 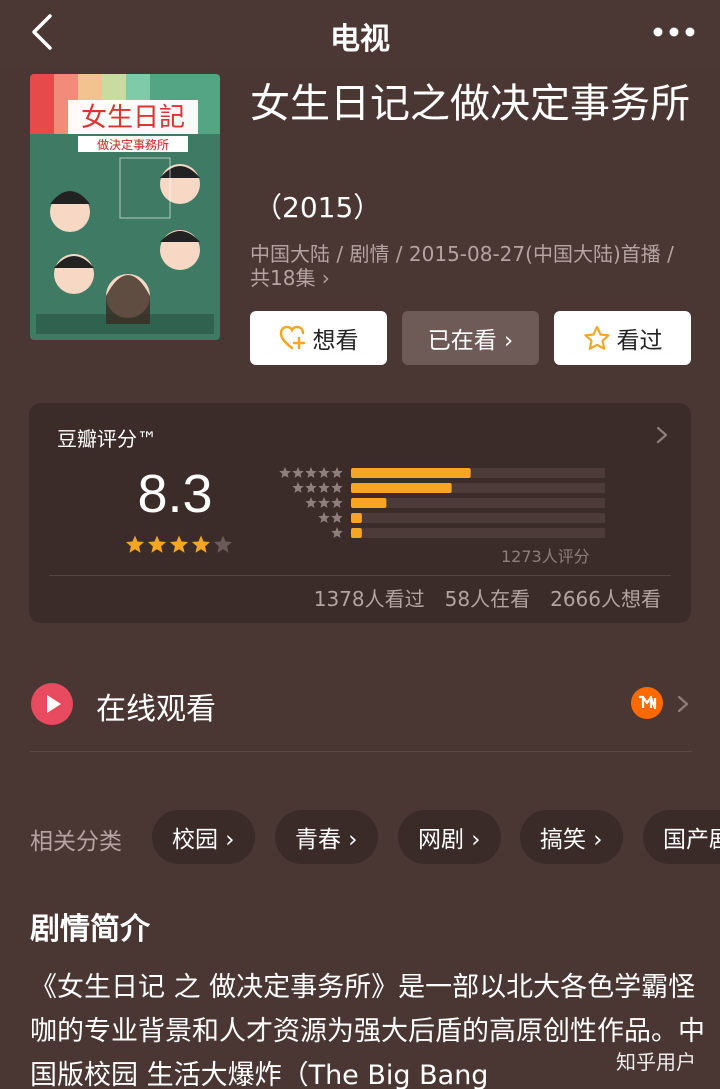 What do you see at coordinates (449, 840) in the screenshot?
I see `category-chip-label: 网剧 ›` at bounding box center [449, 840].